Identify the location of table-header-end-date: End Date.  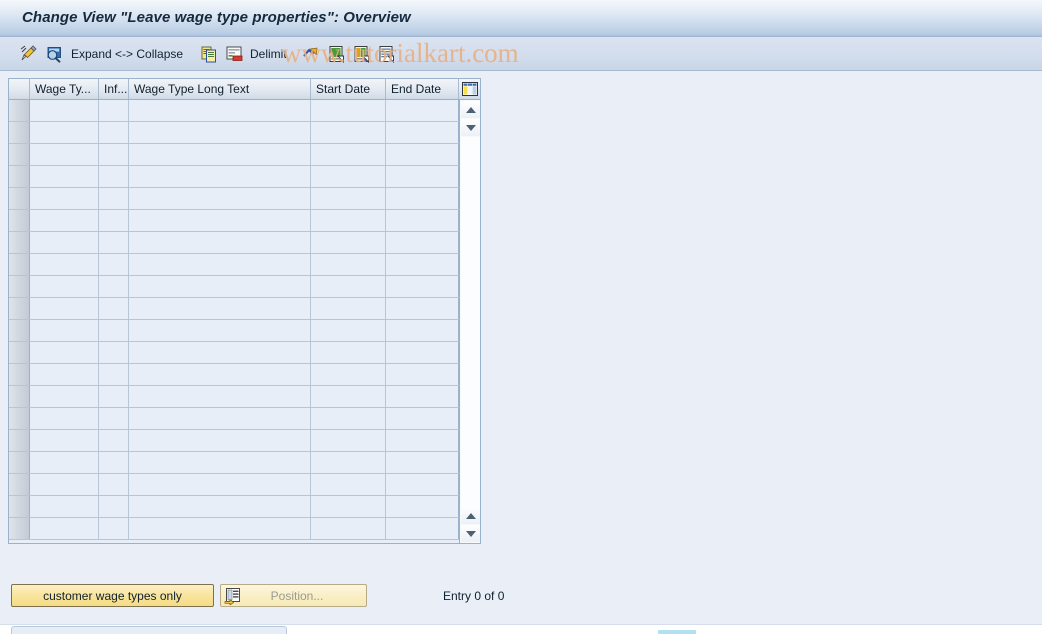
(422, 89).